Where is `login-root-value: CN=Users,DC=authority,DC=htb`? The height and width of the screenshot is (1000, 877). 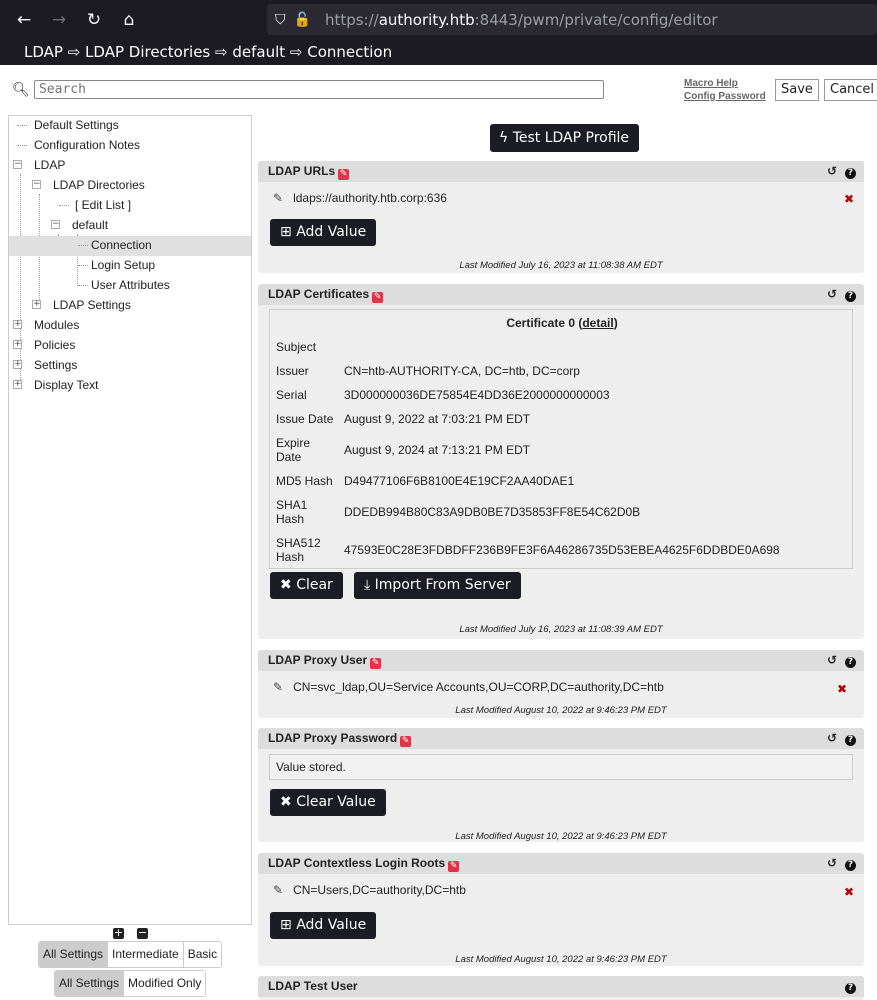 login-root-value: CN=Users,DC=authority,DC=htb is located at coordinates (379, 890).